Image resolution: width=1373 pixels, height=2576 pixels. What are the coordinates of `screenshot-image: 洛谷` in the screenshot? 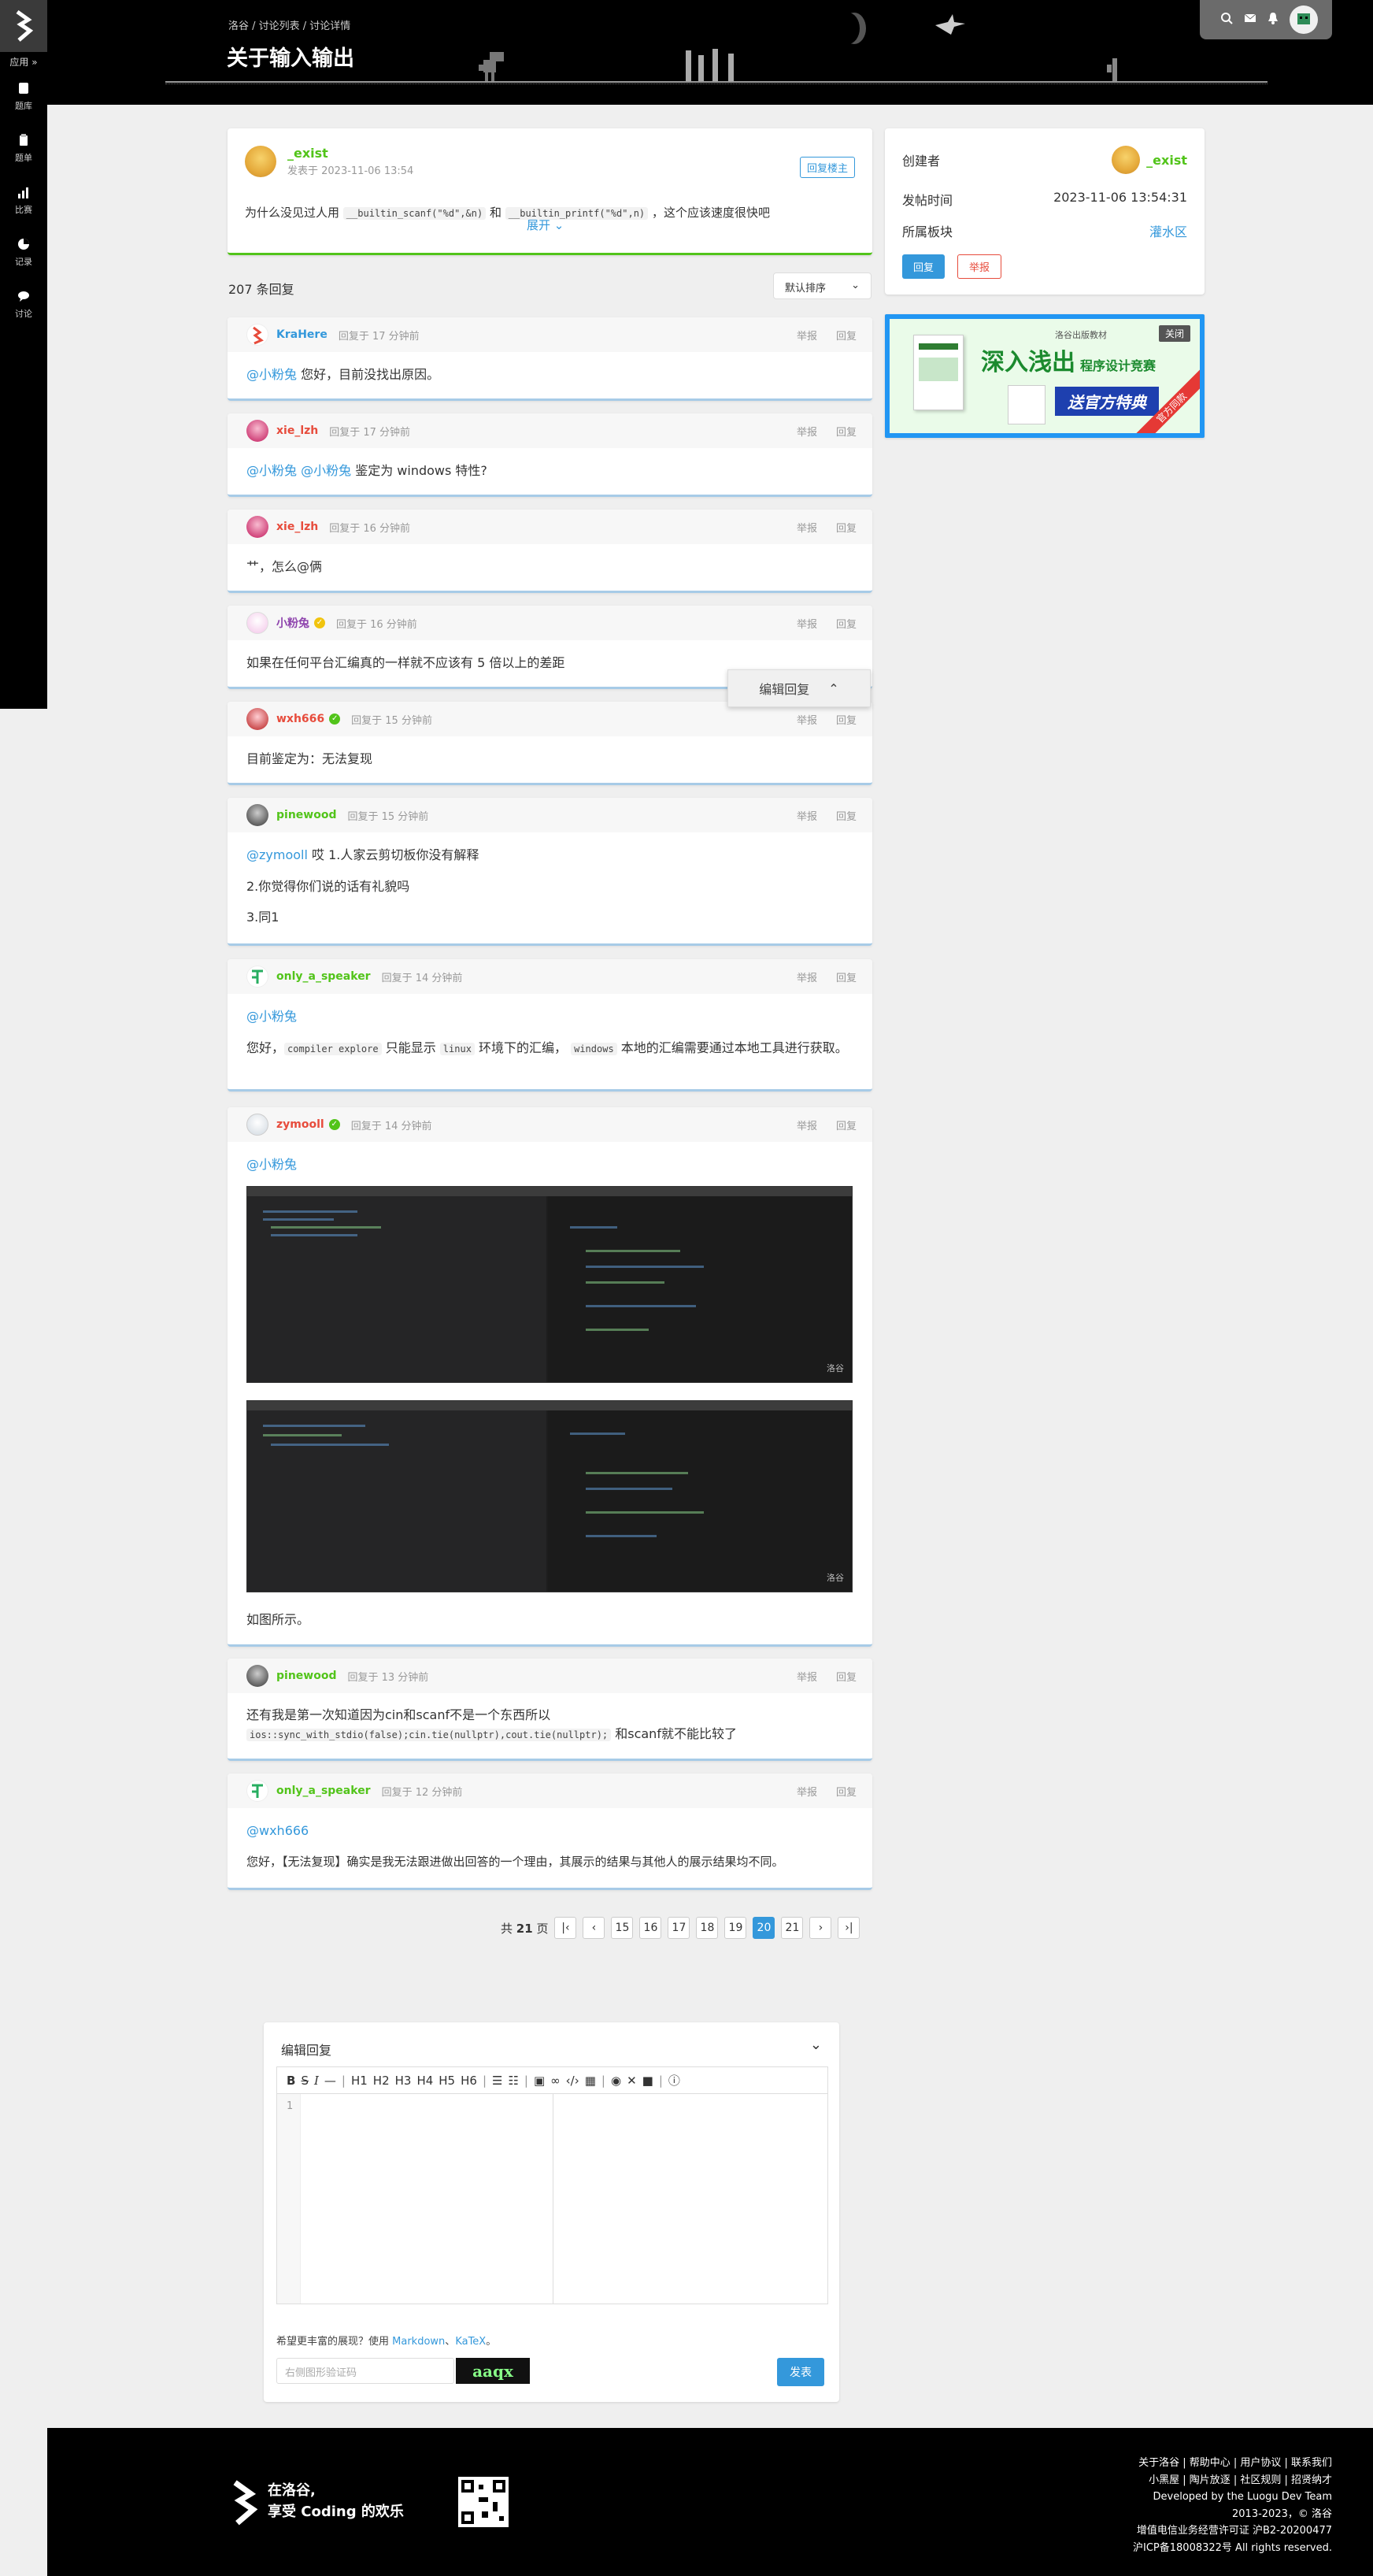 It's located at (549, 1495).